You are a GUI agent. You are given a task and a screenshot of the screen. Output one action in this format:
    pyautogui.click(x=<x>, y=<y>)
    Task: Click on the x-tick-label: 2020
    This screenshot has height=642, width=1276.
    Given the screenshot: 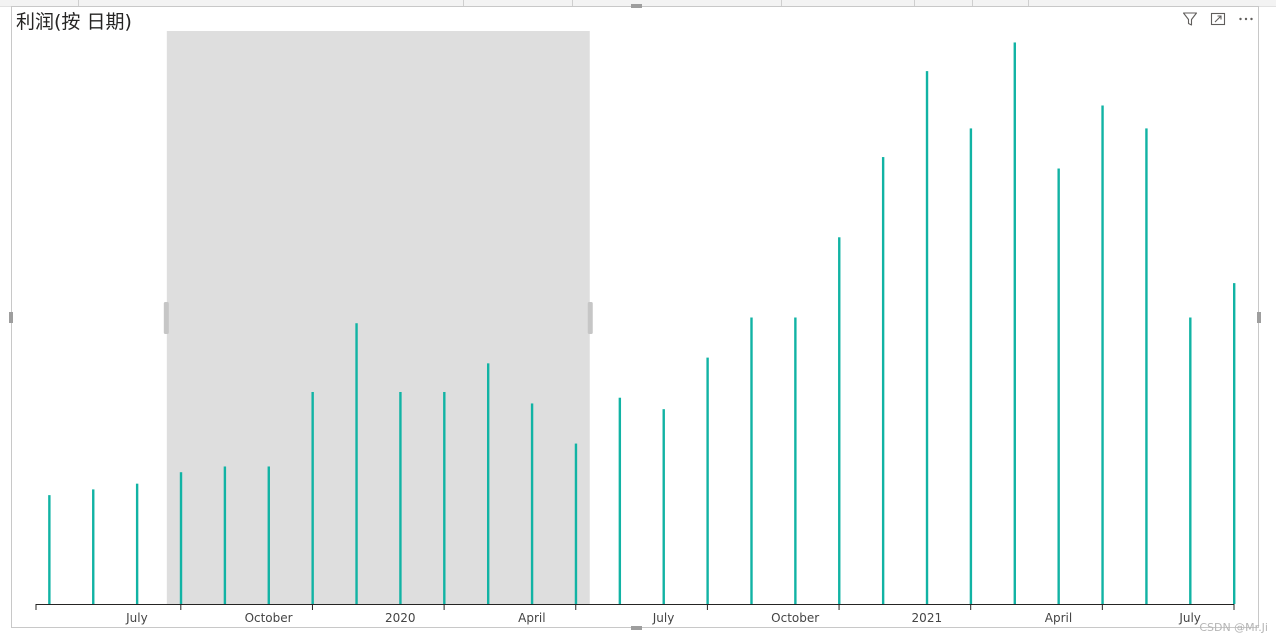 What is the action you would take?
    pyautogui.click(x=400, y=618)
    